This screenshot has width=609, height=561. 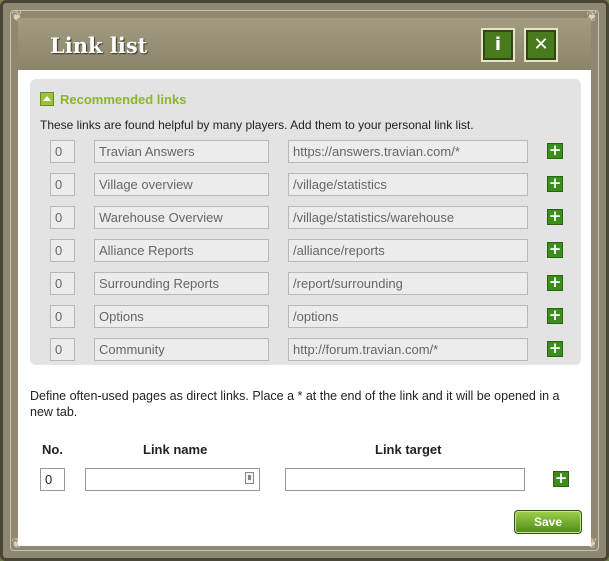 I want to click on recommended-target-field: https://answers.travian.com/*, so click(x=408, y=151).